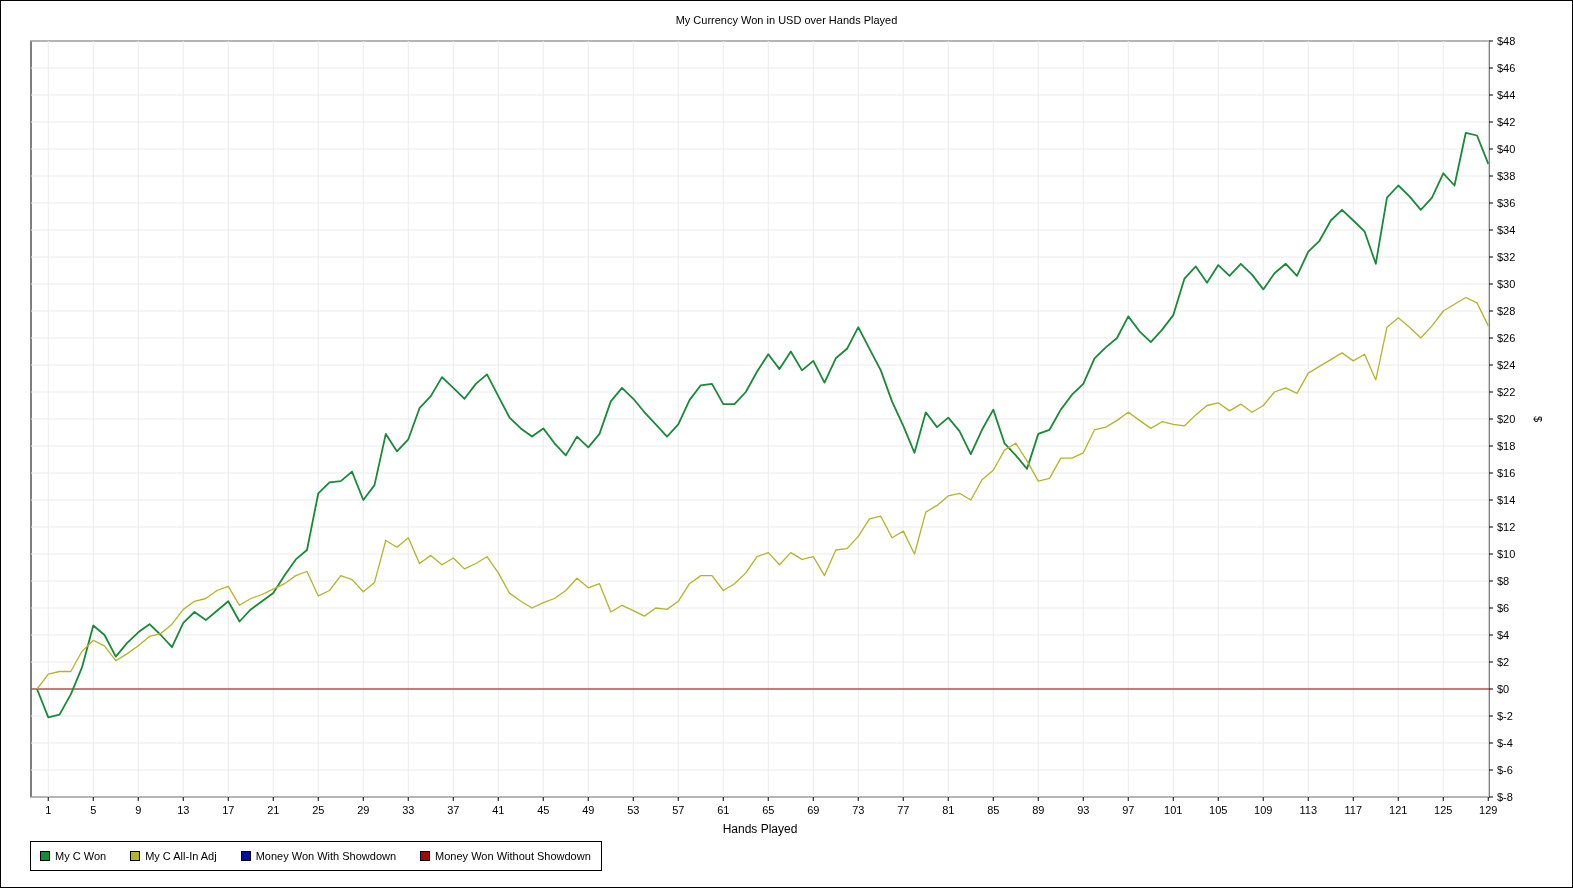 The image size is (1573, 888). What do you see at coordinates (1506, 473) in the screenshot?
I see `y-tick-label: $16` at bounding box center [1506, 473].